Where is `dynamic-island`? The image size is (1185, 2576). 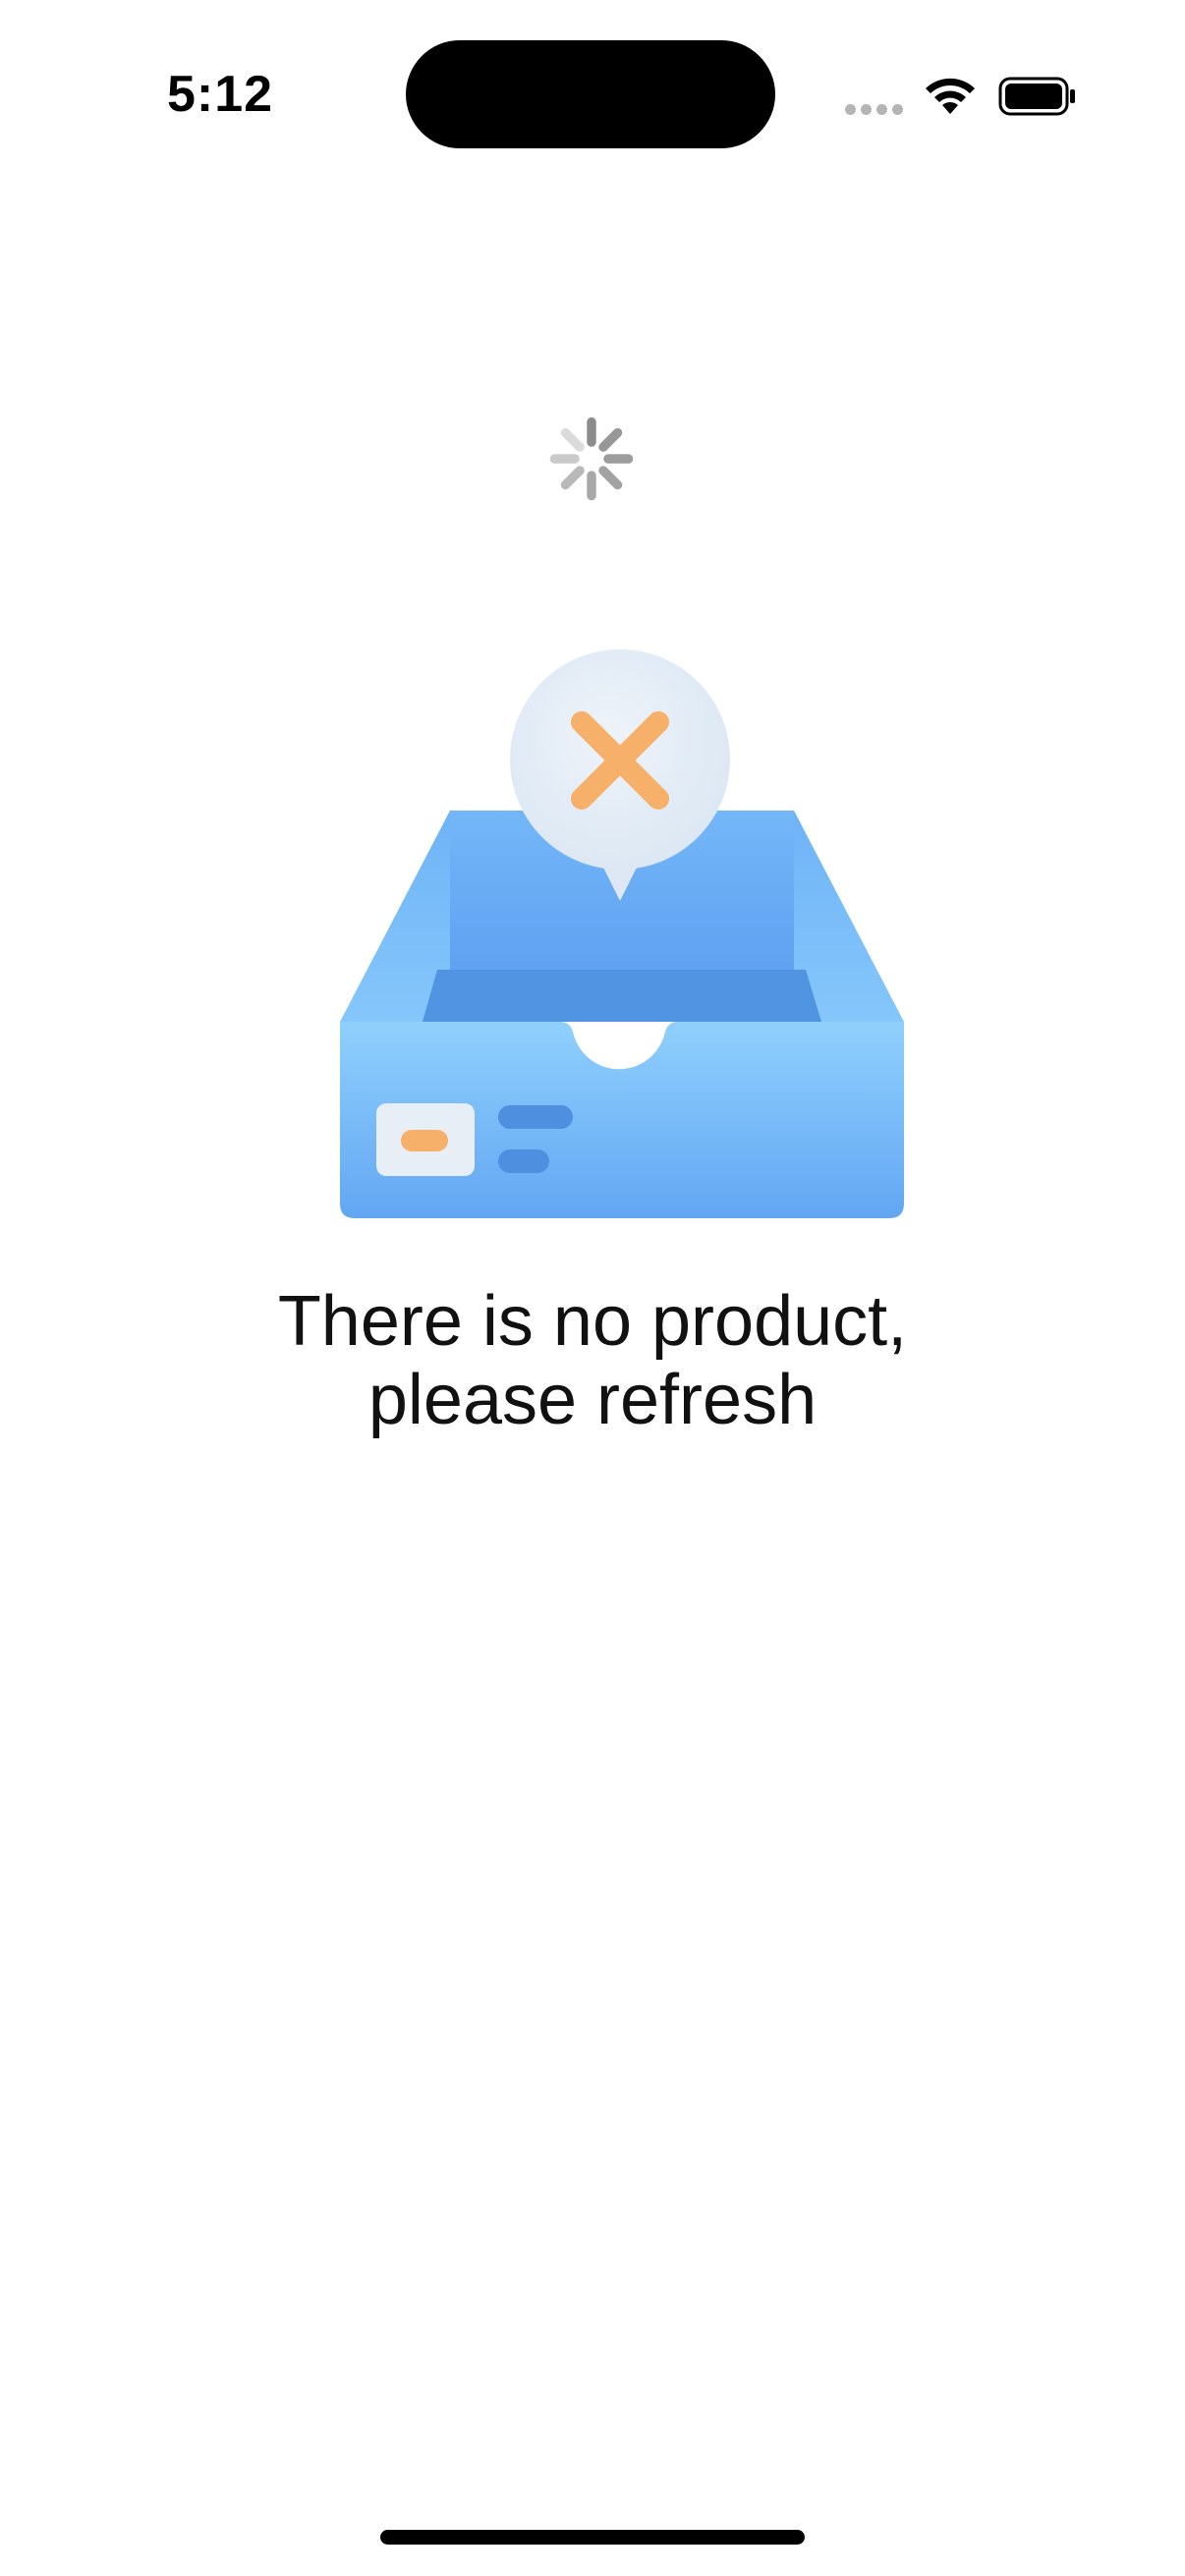
dynamic-island is located at coordinates (591, 94).